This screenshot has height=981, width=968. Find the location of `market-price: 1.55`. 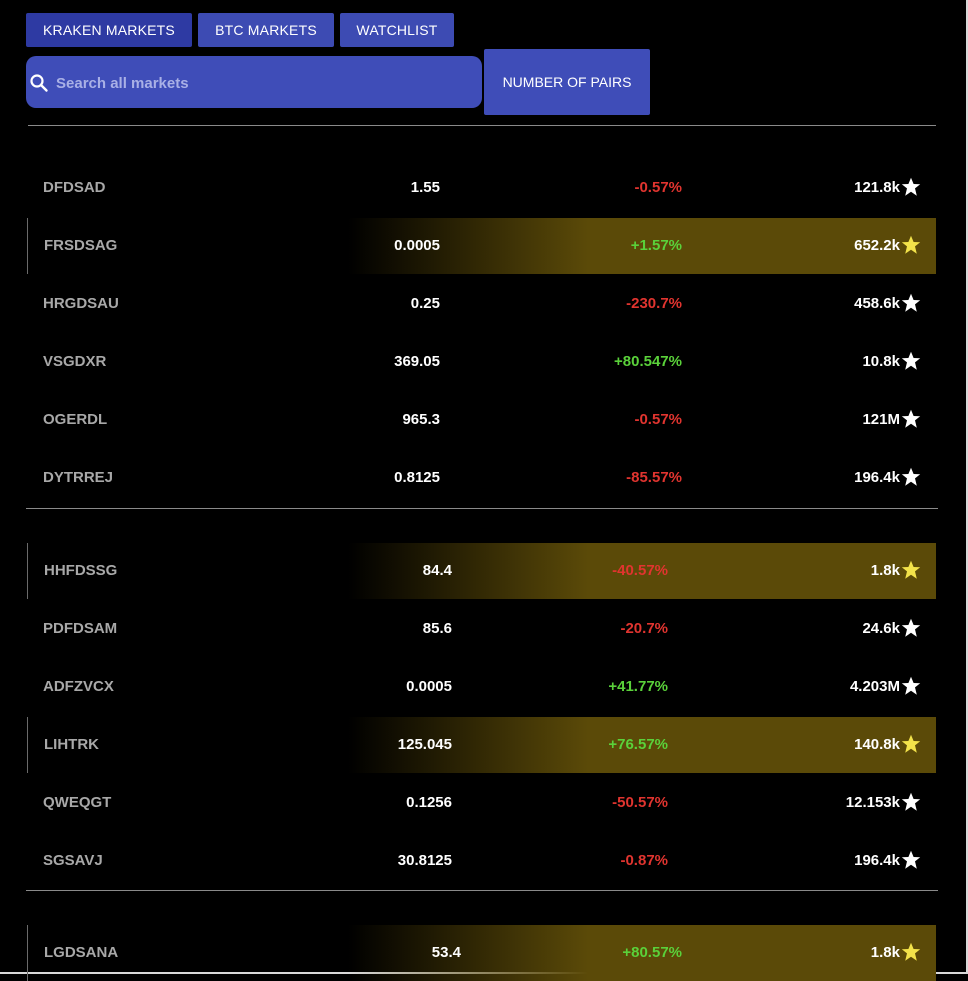

market-price: 1.55 is located at coordinates (425, 187).